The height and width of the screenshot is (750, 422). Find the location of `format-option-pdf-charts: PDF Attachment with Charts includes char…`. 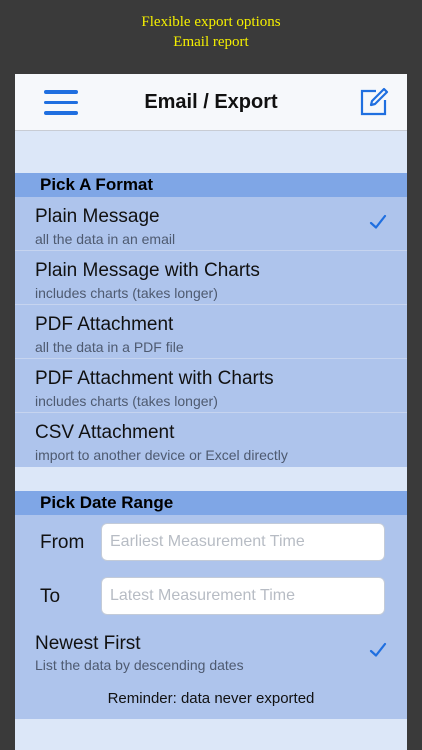

format-option-pdf-charts: PDF Attachment with Charts includes char… is located at coordinates (211, 386).